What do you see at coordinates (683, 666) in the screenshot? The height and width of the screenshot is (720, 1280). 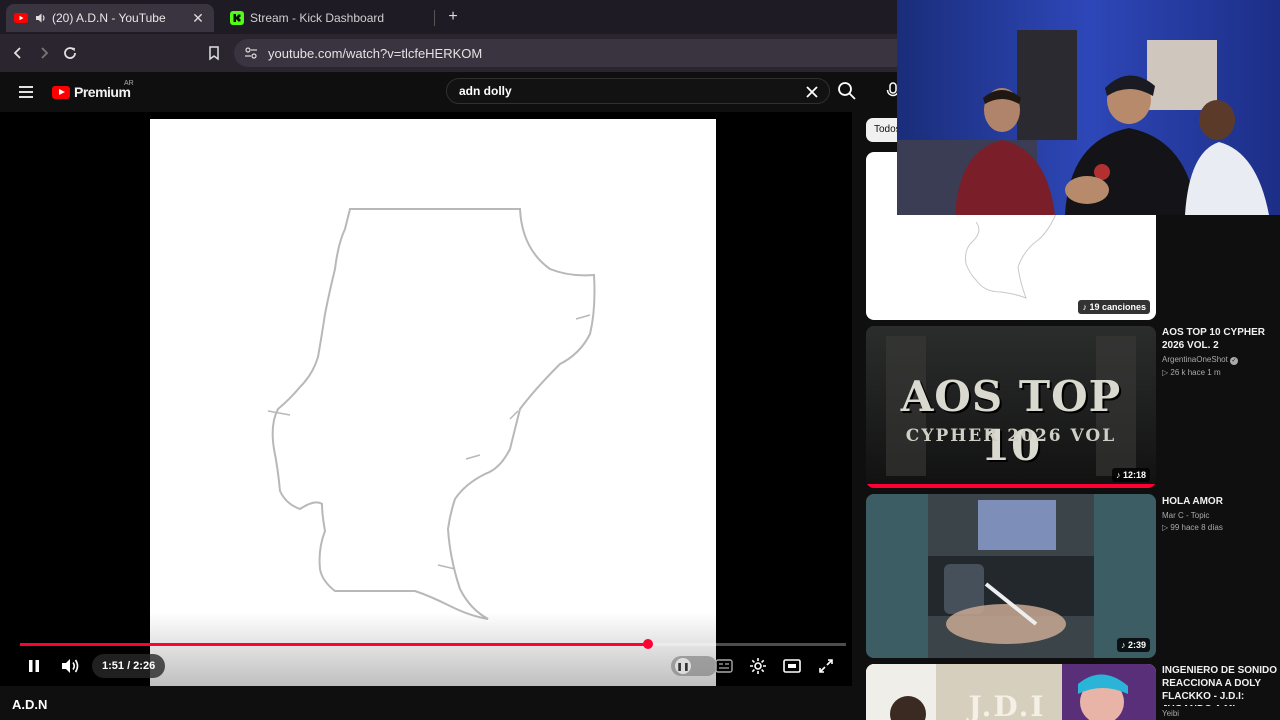 I see `autoplay-pause-icon: ❚❚` at bounding box center [683, 666].